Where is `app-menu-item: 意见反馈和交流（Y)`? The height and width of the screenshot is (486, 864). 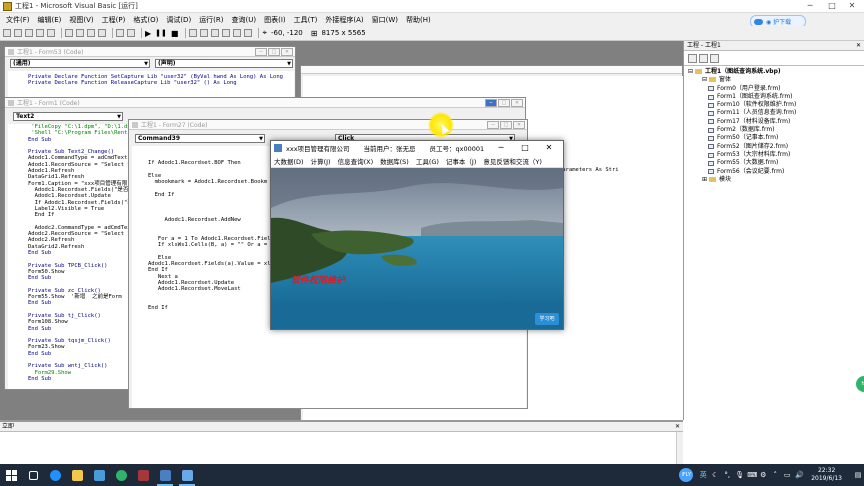 app-menu-item: 意见反馈和交流（Y) is located at coordinates (512, 161).